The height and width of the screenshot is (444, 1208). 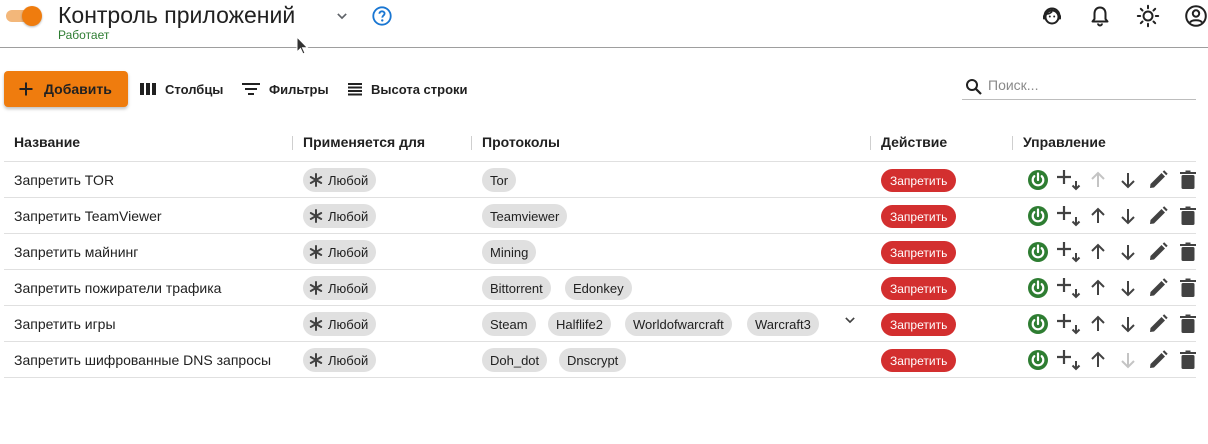 What do you see at coordinates (382, 16) in the screenshot?
I see `help-icon` at bounding box center [382, 16].